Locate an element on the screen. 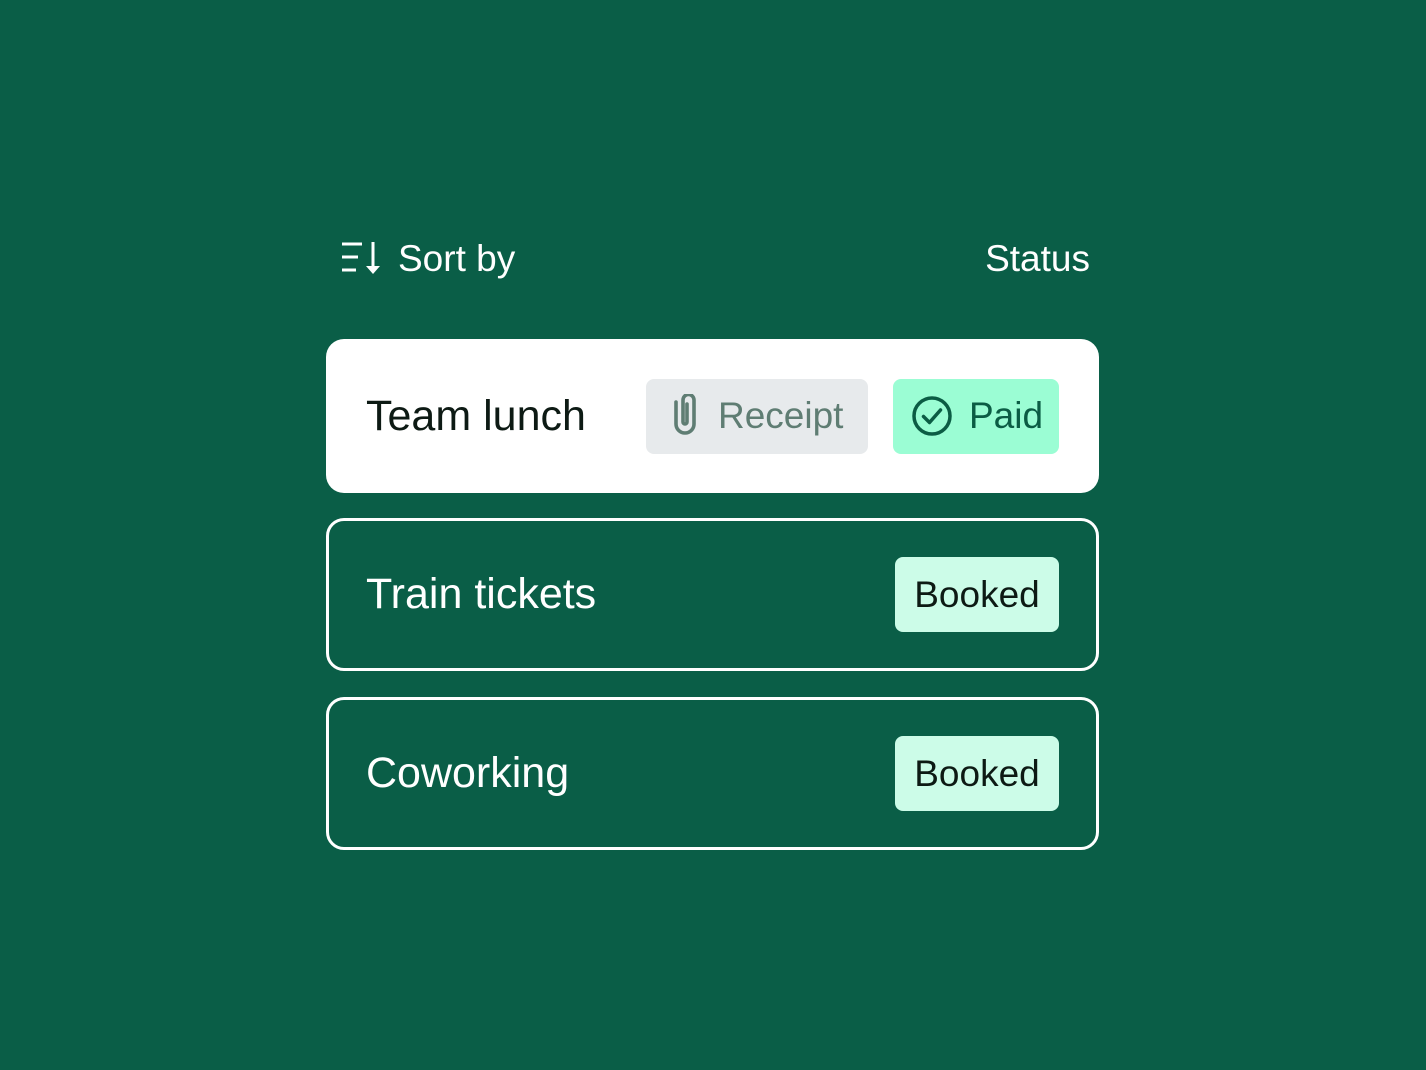  status-label: Paid is located at coordinates (1006, 415).